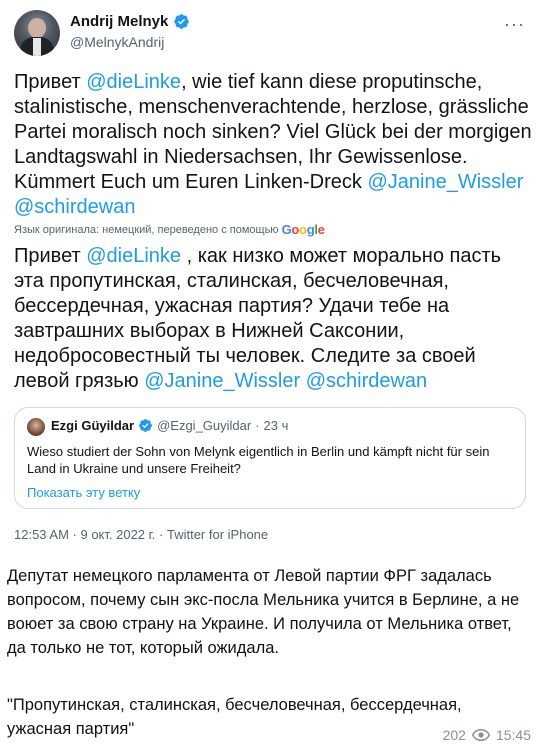 The height and width of the screenshot is (746, 541). I want to click on quoted-header: Ezgi Güyildar @Ezgi_Guyildar · 23 ч, so click(169, 425).